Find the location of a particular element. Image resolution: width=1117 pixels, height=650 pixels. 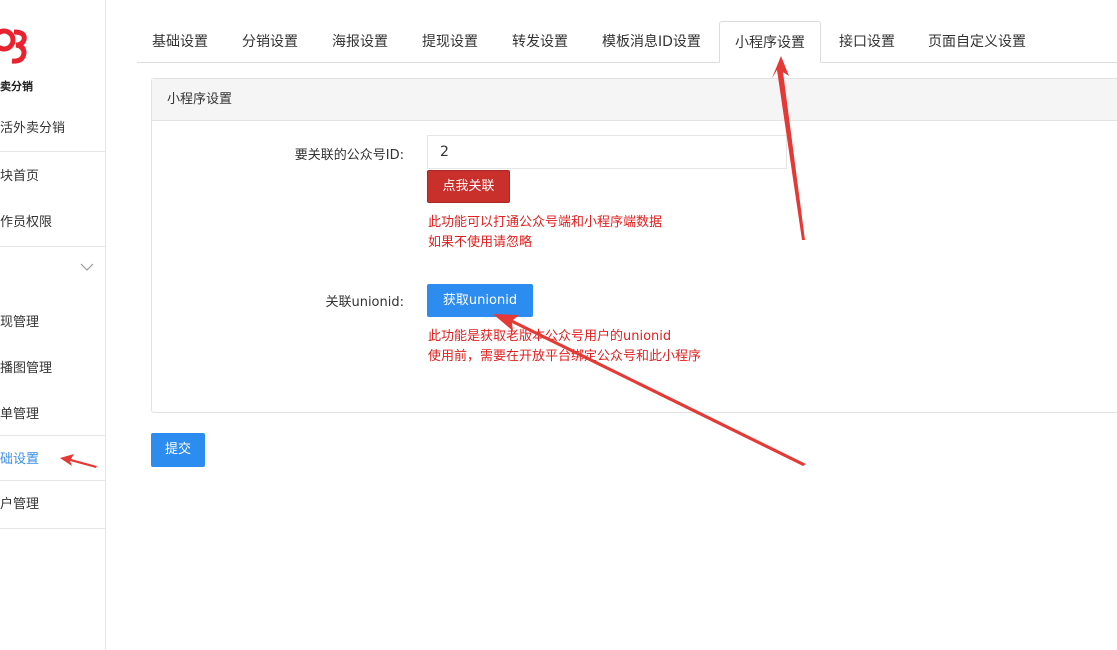

sidebar-item-label: 作员权限 is located at coordinates (26, 222).